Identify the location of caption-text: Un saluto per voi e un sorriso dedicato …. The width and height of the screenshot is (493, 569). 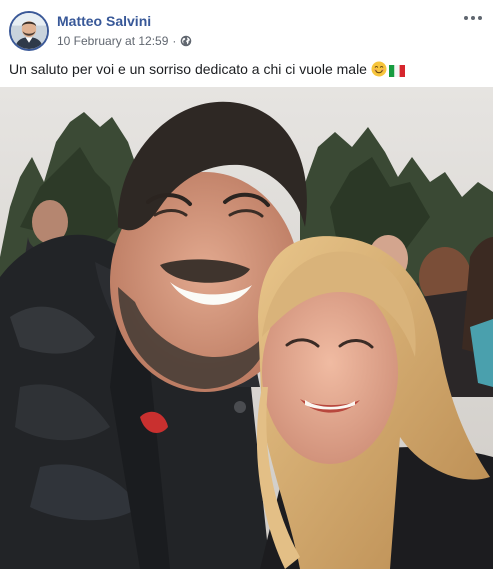
(188, 69).